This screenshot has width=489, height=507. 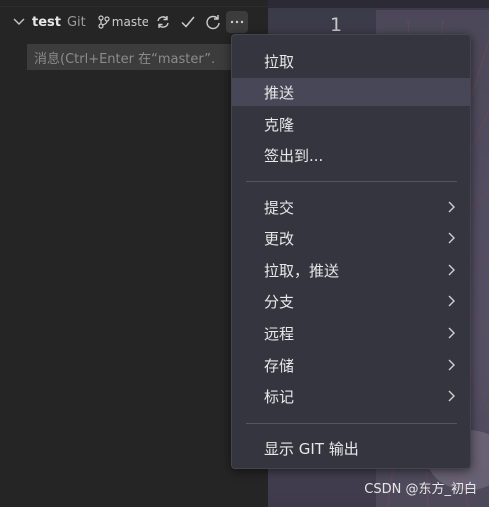 What do you see at coordinates (188, 22) in the screenshot?
I see `check-icon` at bounding box center [188, 22].